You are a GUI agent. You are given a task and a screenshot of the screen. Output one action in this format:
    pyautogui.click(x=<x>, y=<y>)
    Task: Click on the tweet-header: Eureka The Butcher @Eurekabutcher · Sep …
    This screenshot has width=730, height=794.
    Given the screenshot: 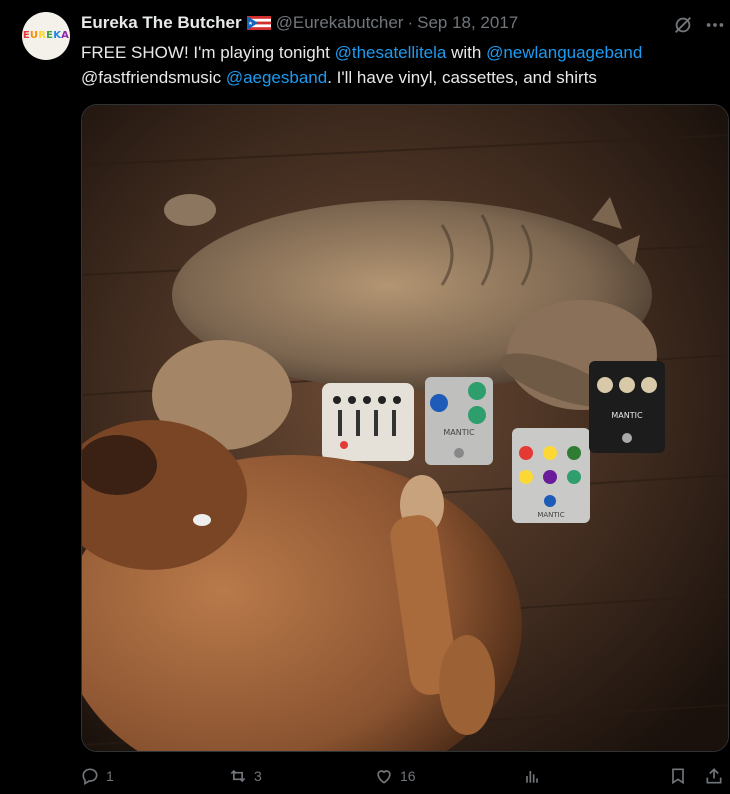 What is the action you would take?
    pyautogui.click(x=299, y=23)
    